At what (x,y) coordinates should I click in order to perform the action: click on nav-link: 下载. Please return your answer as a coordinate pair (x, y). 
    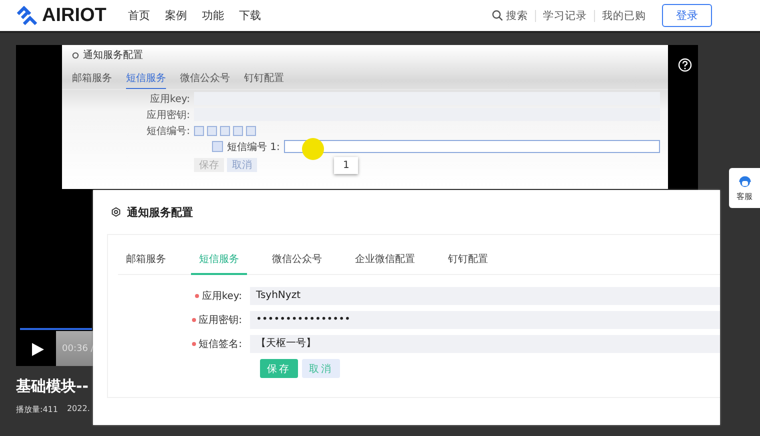
    Looking at the image, I should click on (249, 15).